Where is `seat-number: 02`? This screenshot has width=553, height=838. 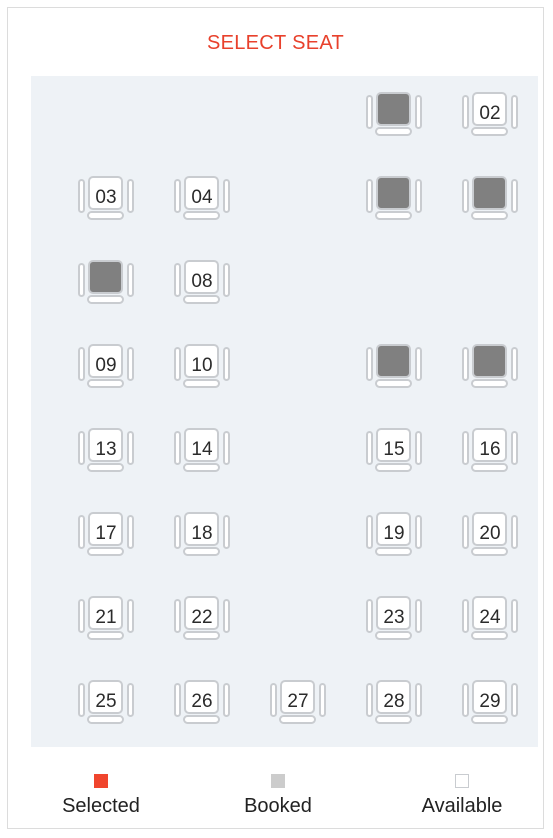 seat-number: 02 is located at coordinates (490, 113).